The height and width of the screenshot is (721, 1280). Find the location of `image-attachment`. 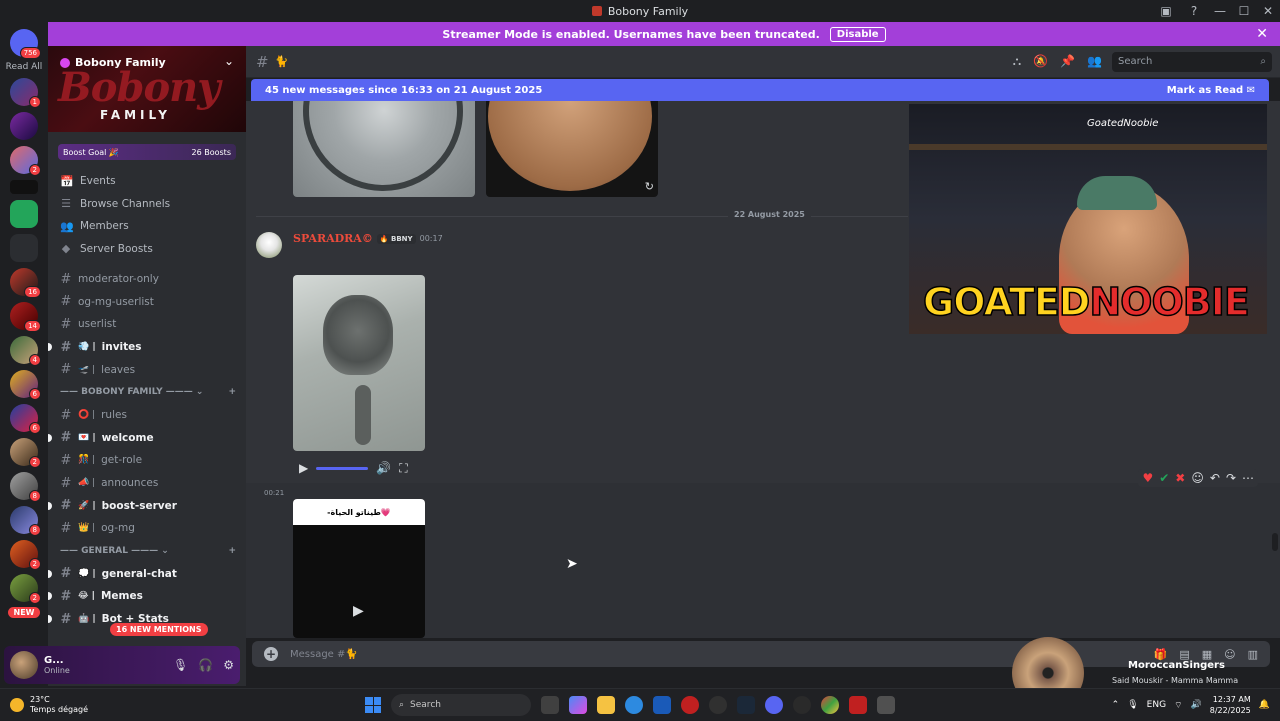

image-attachment is located at coordinates (384, 149).